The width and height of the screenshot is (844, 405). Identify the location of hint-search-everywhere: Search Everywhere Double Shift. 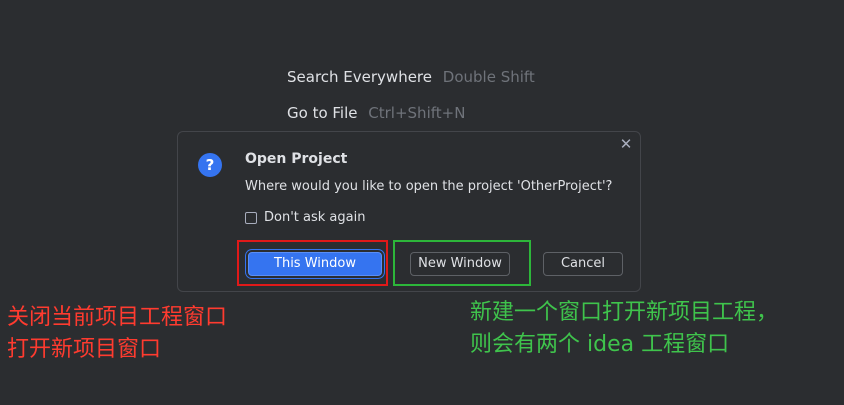
(411, 77).